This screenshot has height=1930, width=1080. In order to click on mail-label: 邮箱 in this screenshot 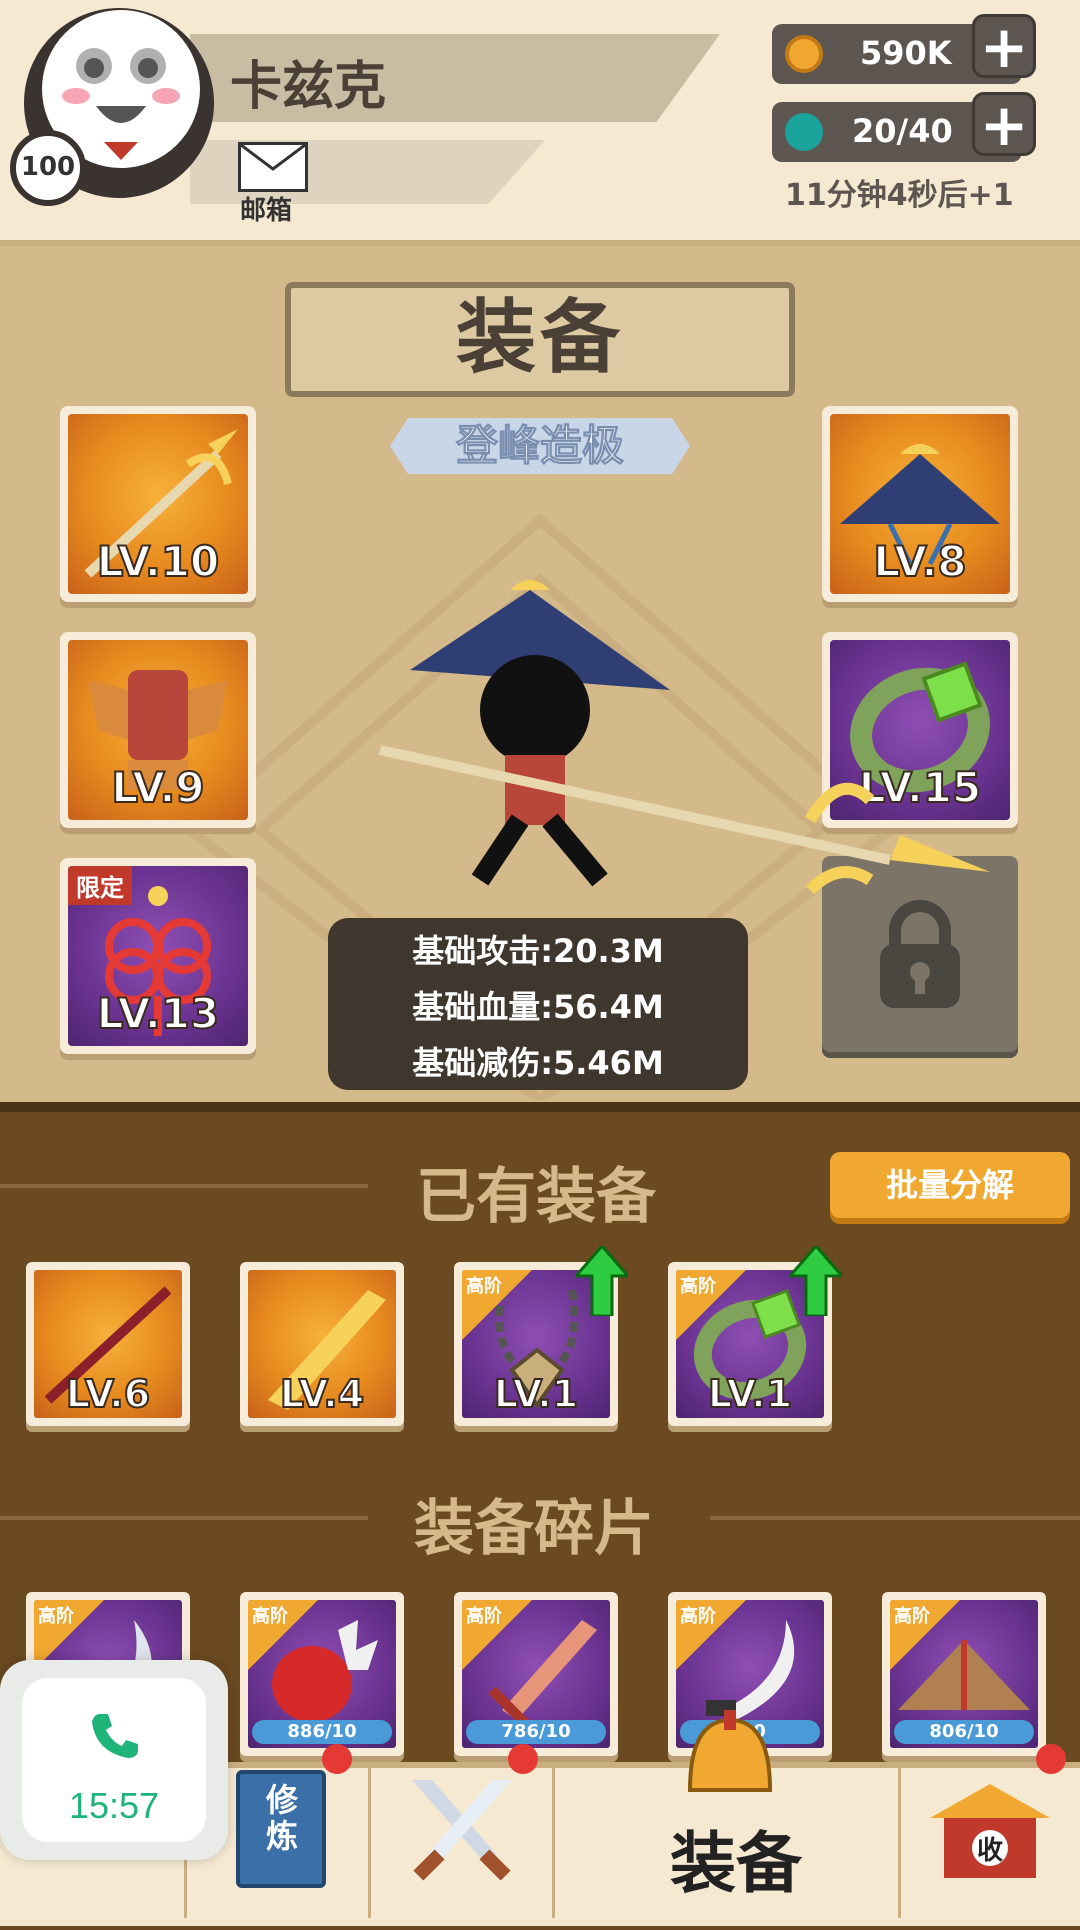, I will do `click(266, 208)`.